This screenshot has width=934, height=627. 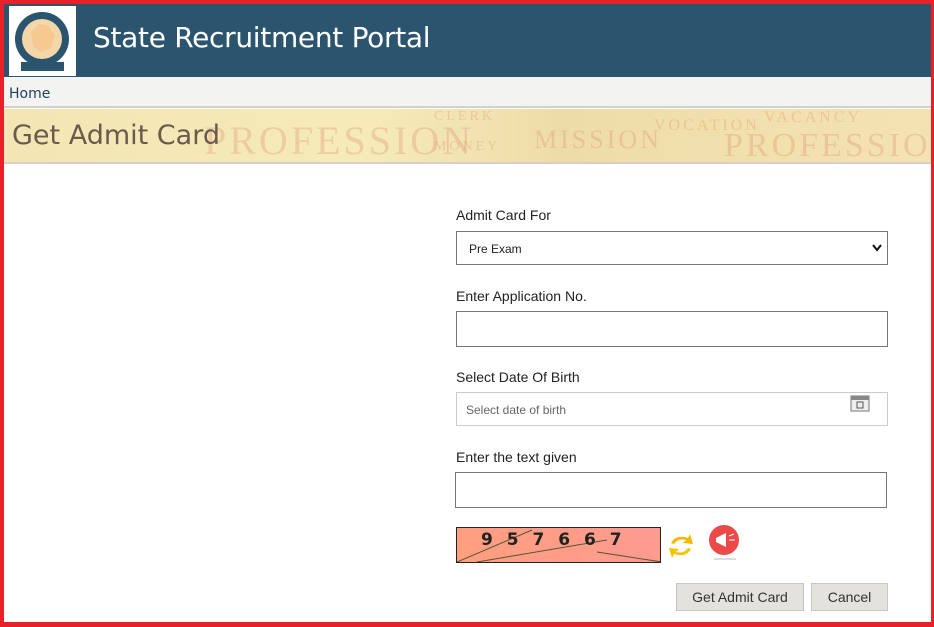 I want to click on home-link: Home, so click(x=29, y=94).